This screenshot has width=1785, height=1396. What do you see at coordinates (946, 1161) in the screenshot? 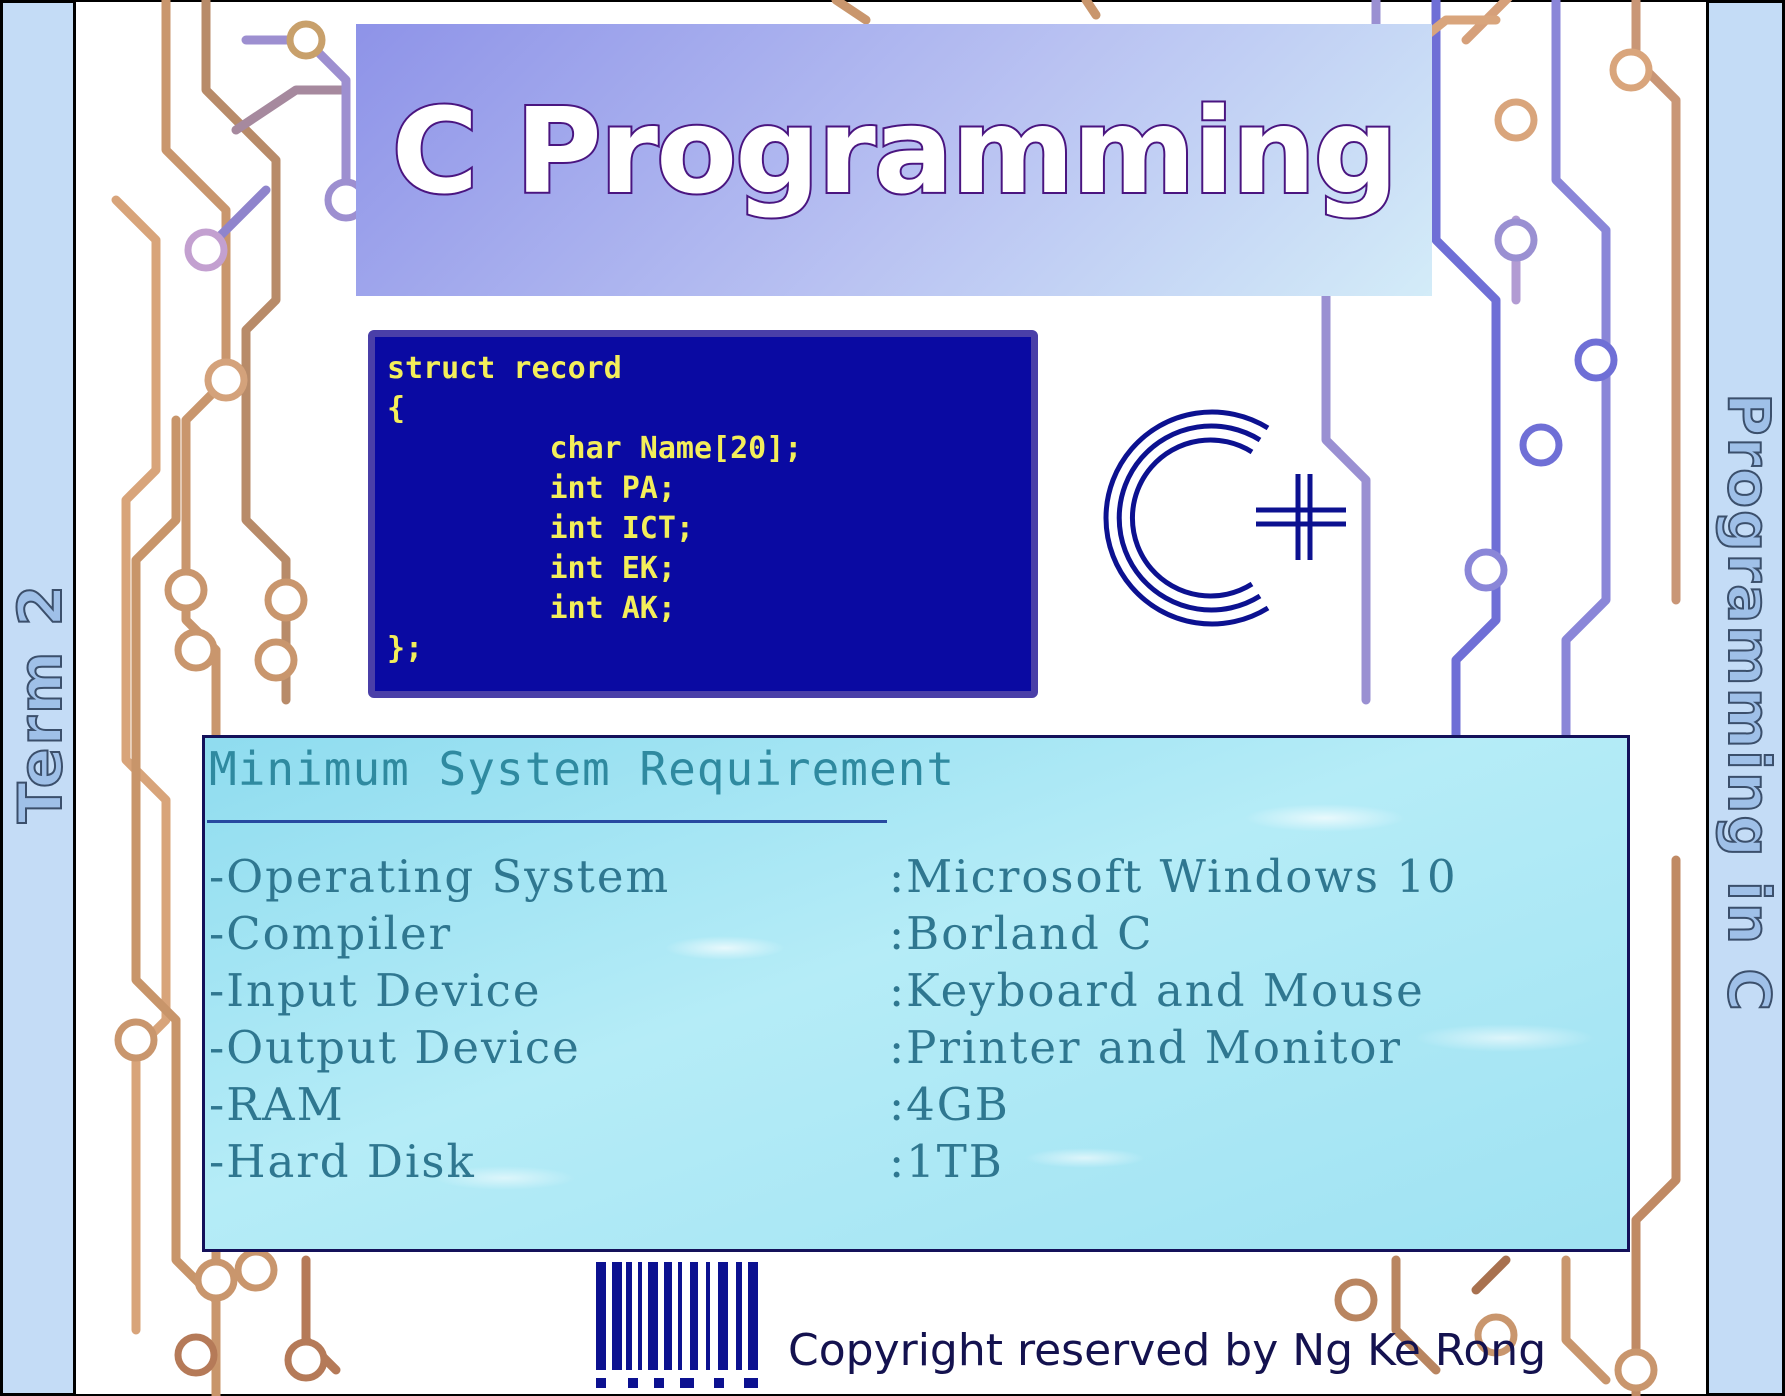
I see `requirement-value: :1TB` at bounding box center [946, 1161].